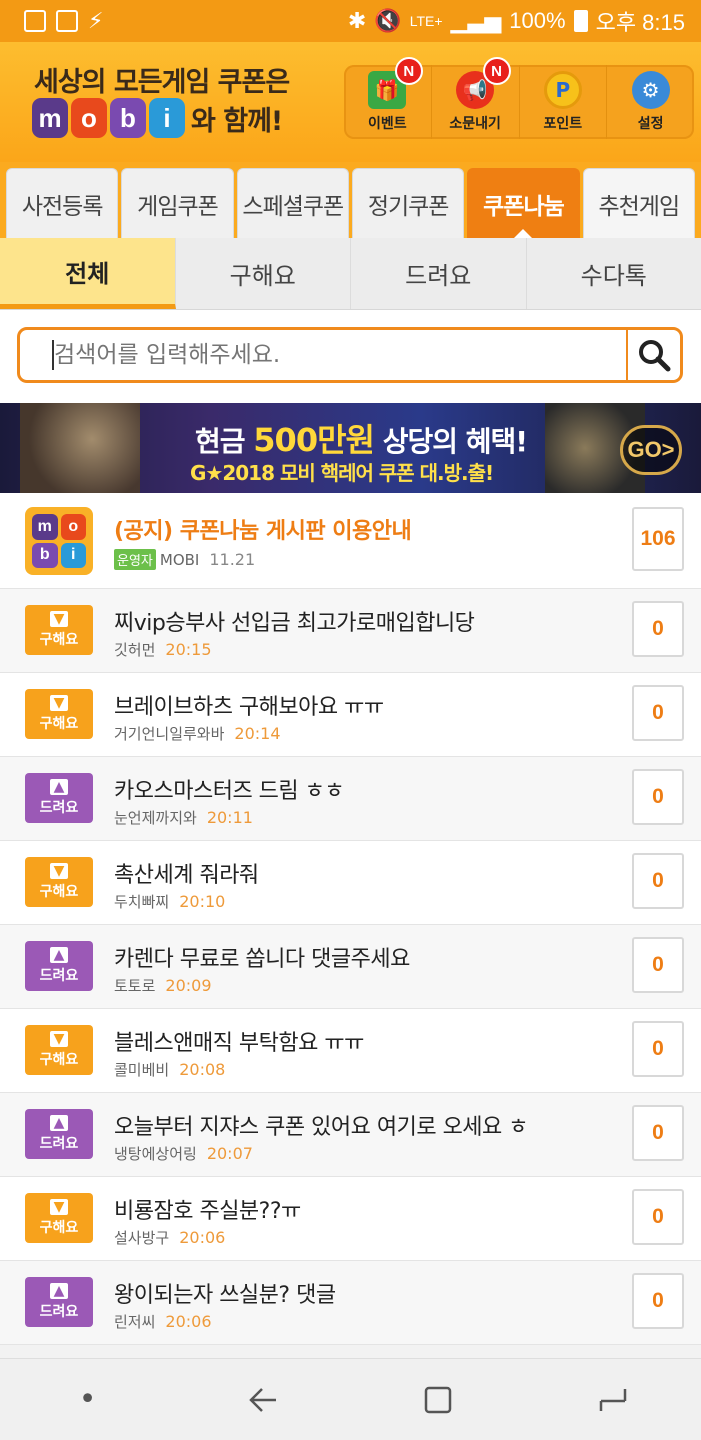  What do you see at coordinates (135, 1322) in the screenshot?
I see `post-author: 린저씨` at bounding box center [135, 1322].